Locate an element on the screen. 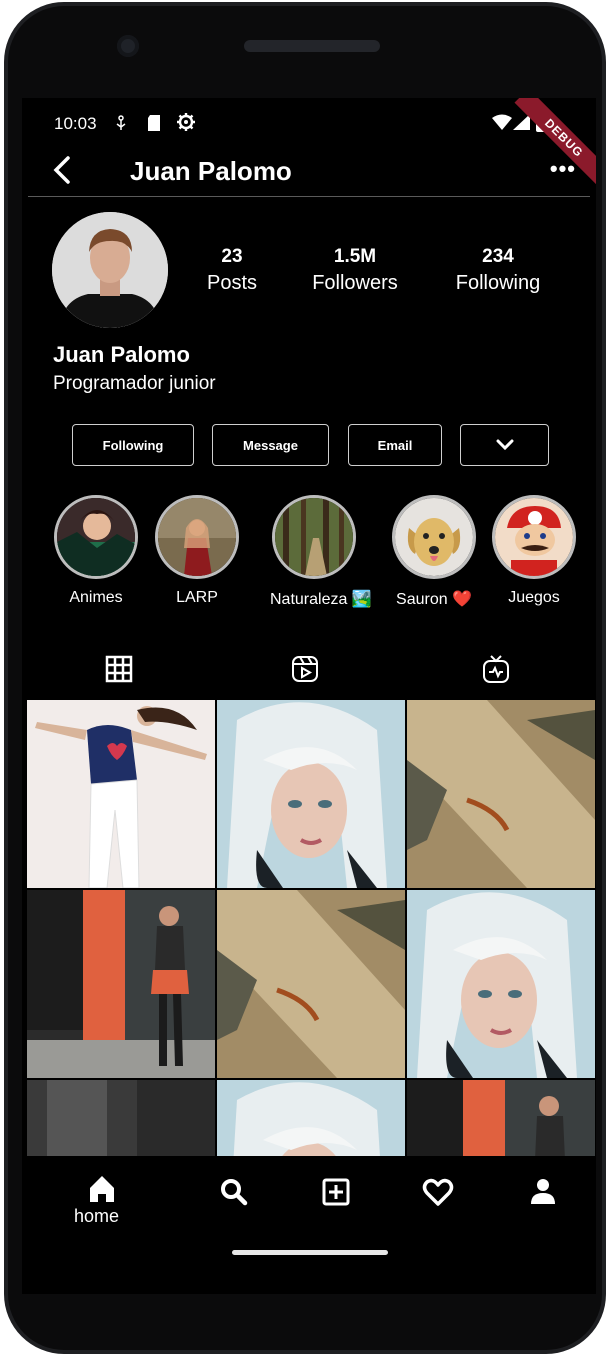  posts-count: 23 is located at coordinates (232, 256).